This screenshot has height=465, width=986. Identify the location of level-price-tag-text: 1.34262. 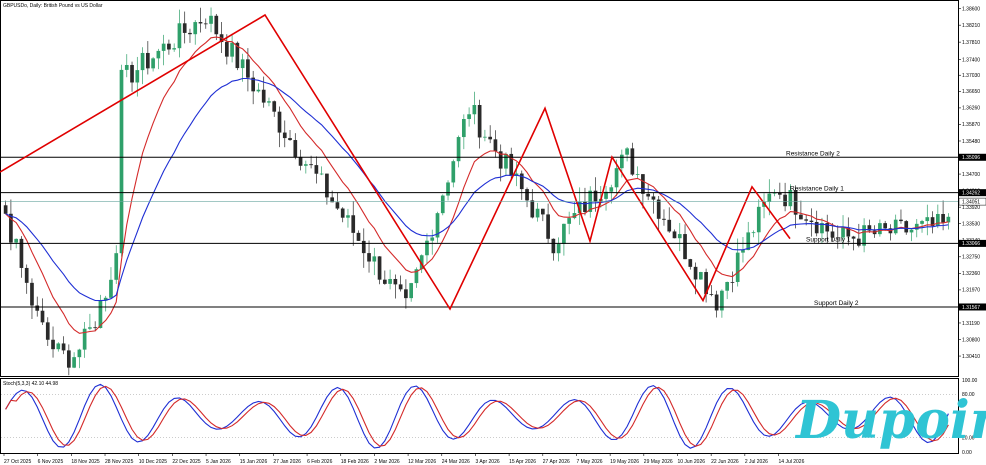
(971, 193).